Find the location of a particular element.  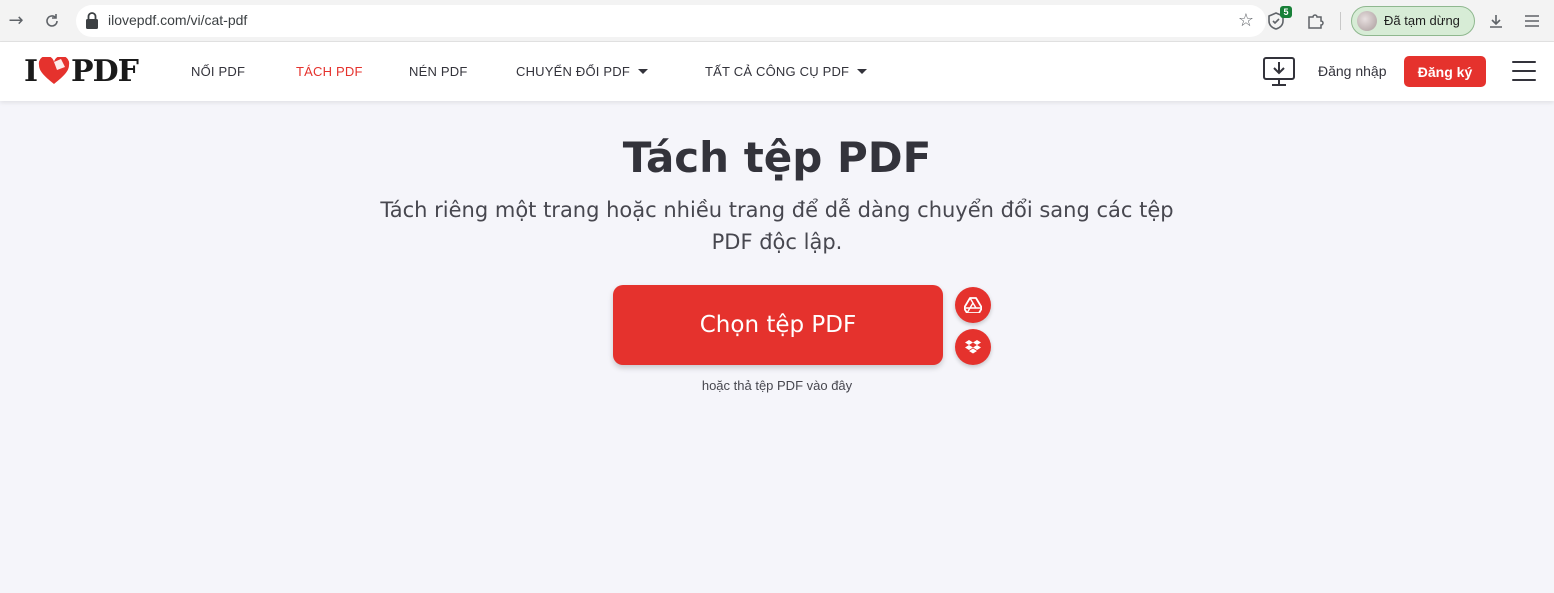

hamburger-menu-icon is located at coordinates (1524, 71).